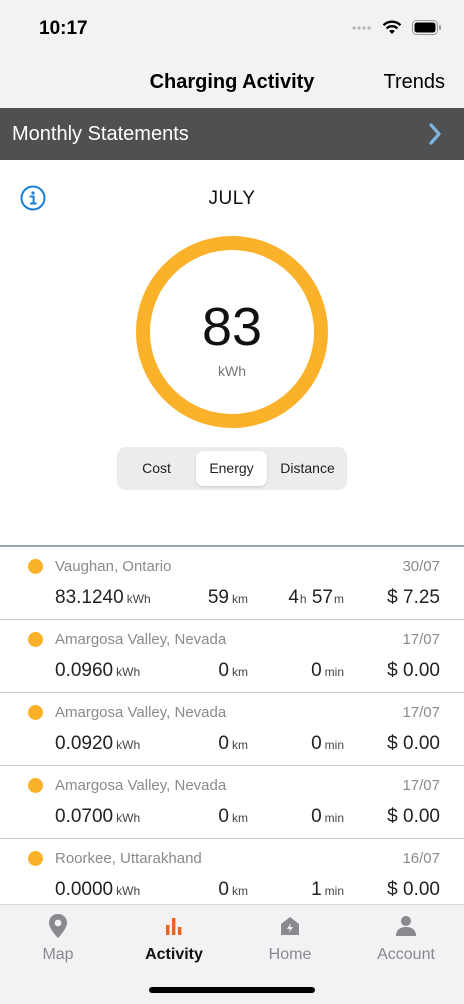 This screenshot has height=1004, width=464. I want to click on session-cost: $ 7.25, so click(413, 597).